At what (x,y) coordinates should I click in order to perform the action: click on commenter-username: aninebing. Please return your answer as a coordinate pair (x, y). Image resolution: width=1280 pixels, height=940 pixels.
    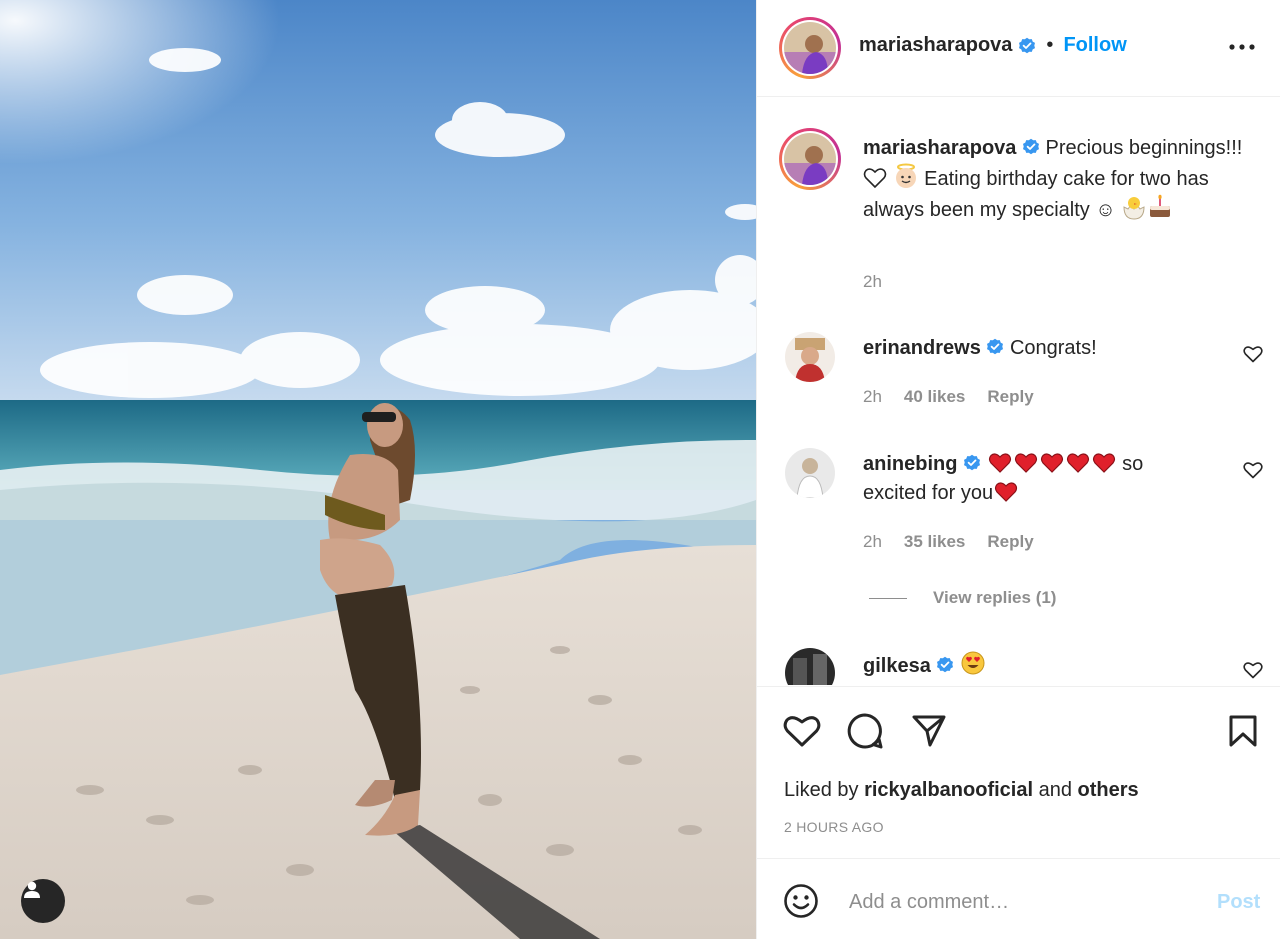
    Looking at the image, I should click on (910, 464).